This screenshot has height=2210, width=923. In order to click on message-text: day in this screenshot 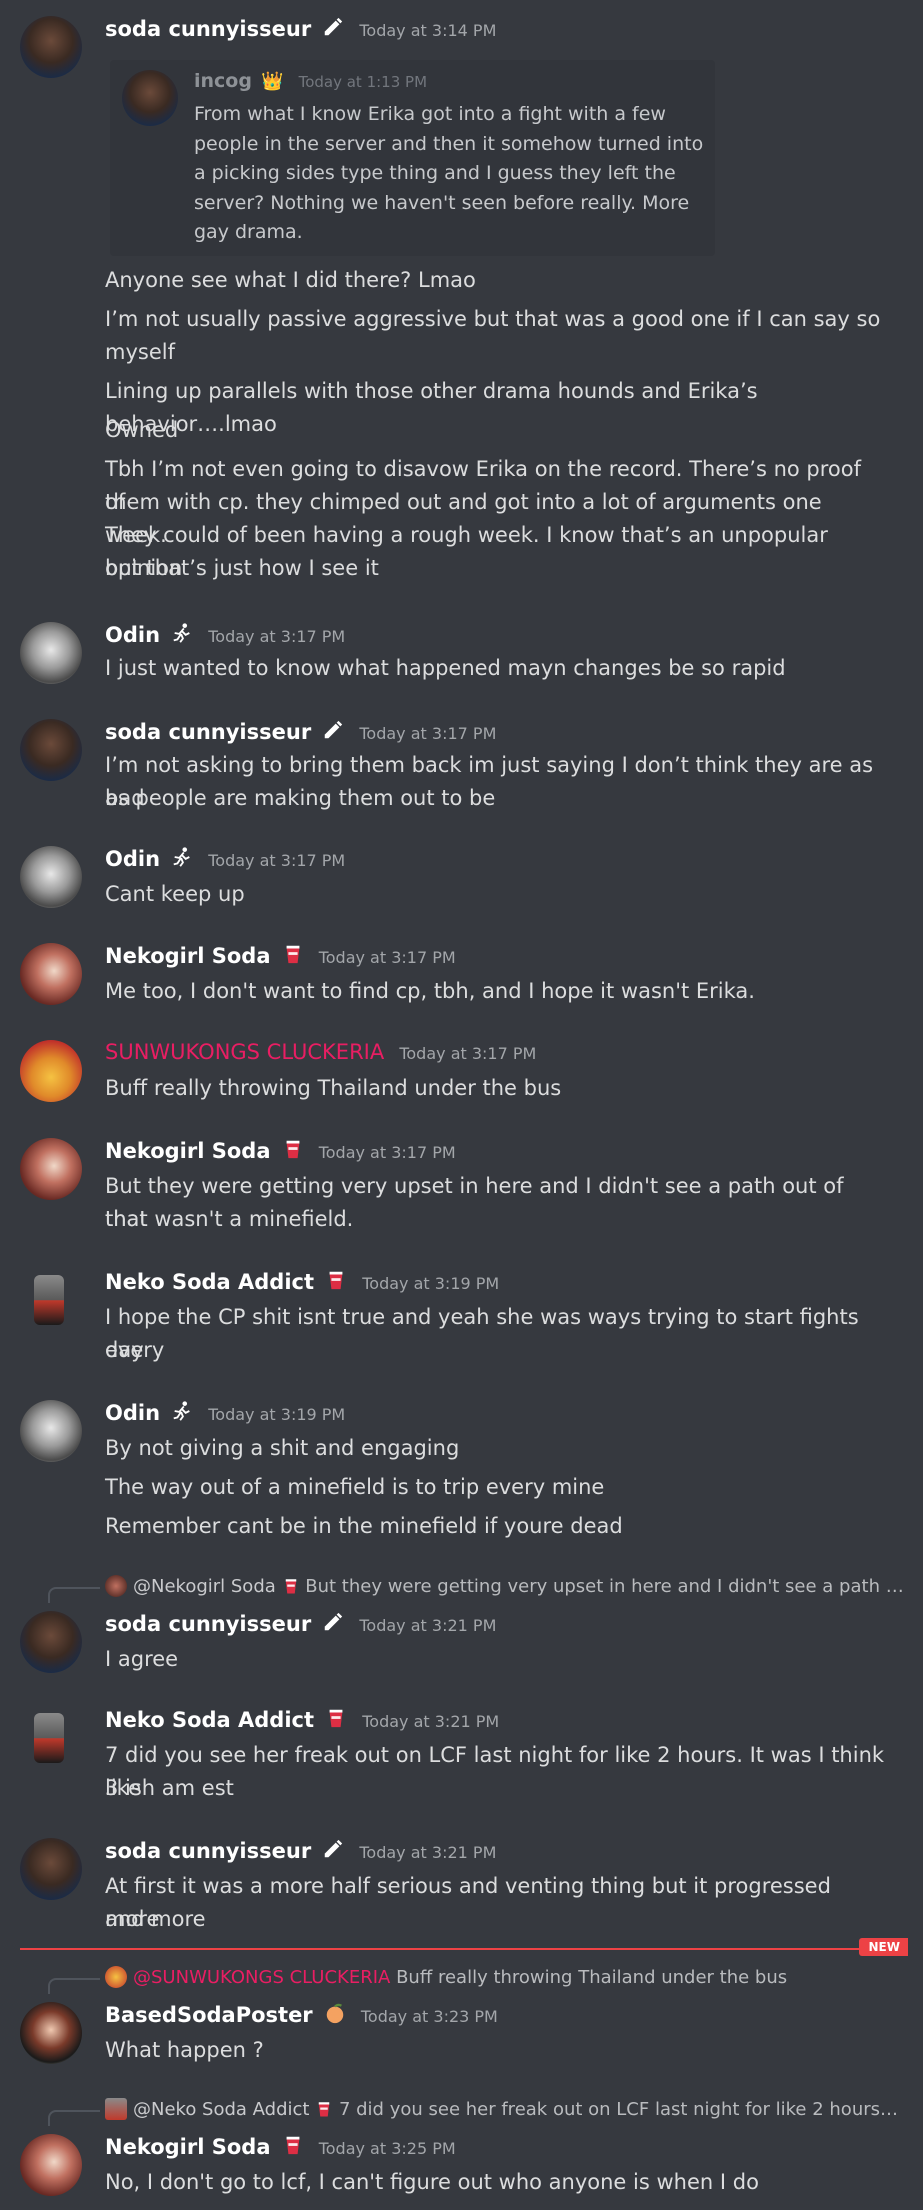, I will do `click(124, 1350)`.